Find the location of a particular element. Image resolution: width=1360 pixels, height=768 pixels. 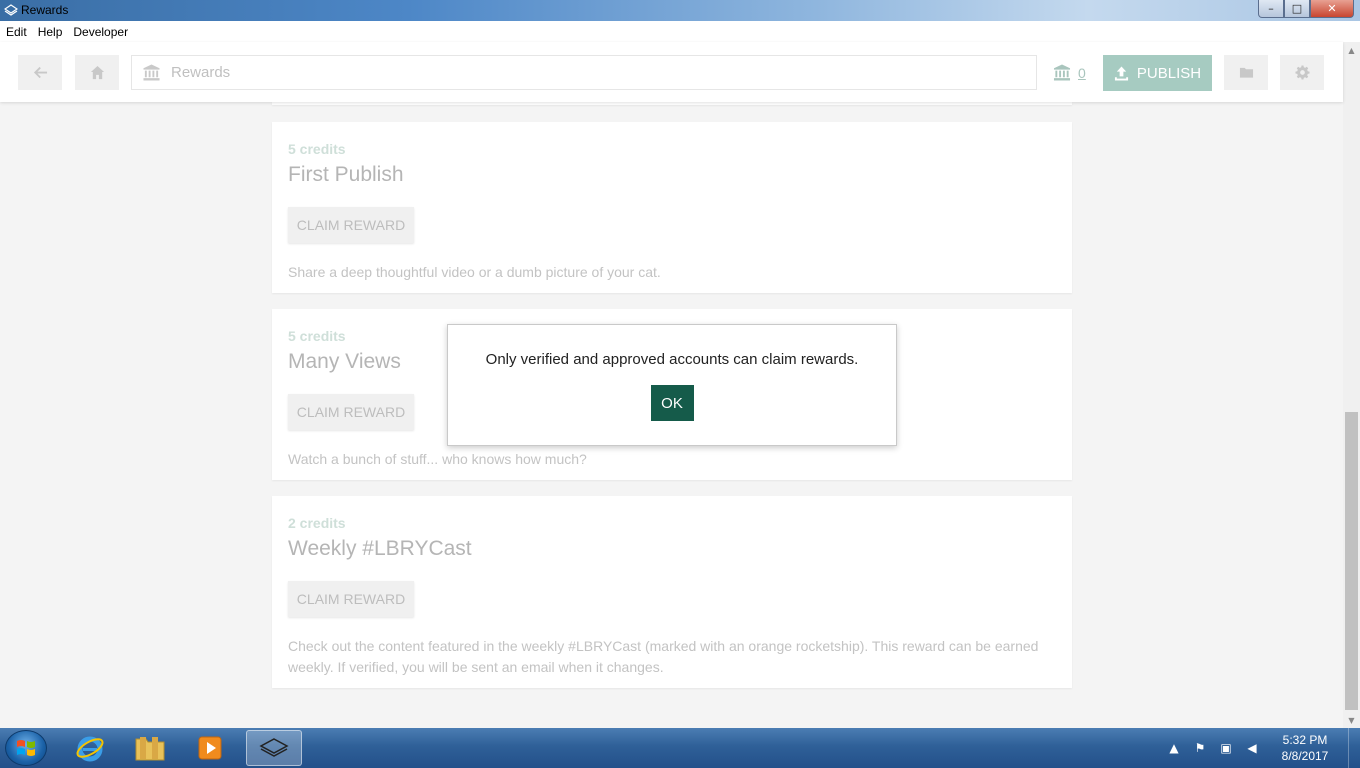

reward-credits: 5 credits is located at coordinates (317, 149).